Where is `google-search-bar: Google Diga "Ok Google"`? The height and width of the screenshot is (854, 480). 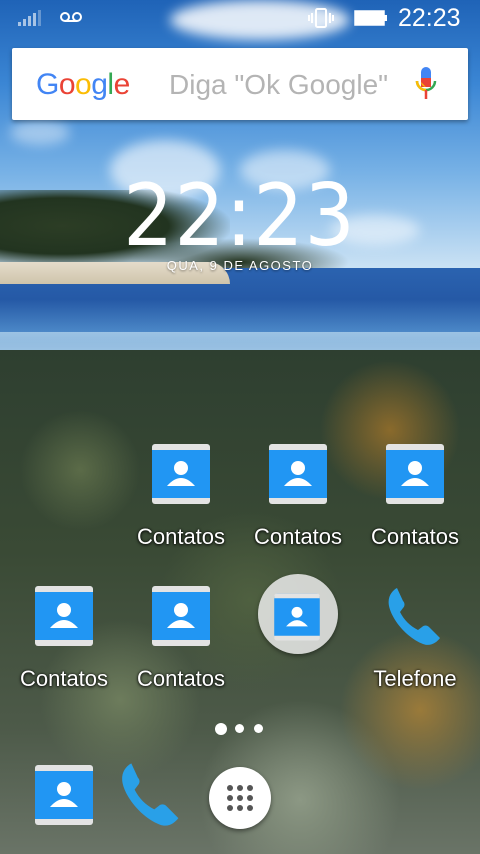
google-search-bar: Google Diga "Ok Google" is located at coordinates (240, 84).